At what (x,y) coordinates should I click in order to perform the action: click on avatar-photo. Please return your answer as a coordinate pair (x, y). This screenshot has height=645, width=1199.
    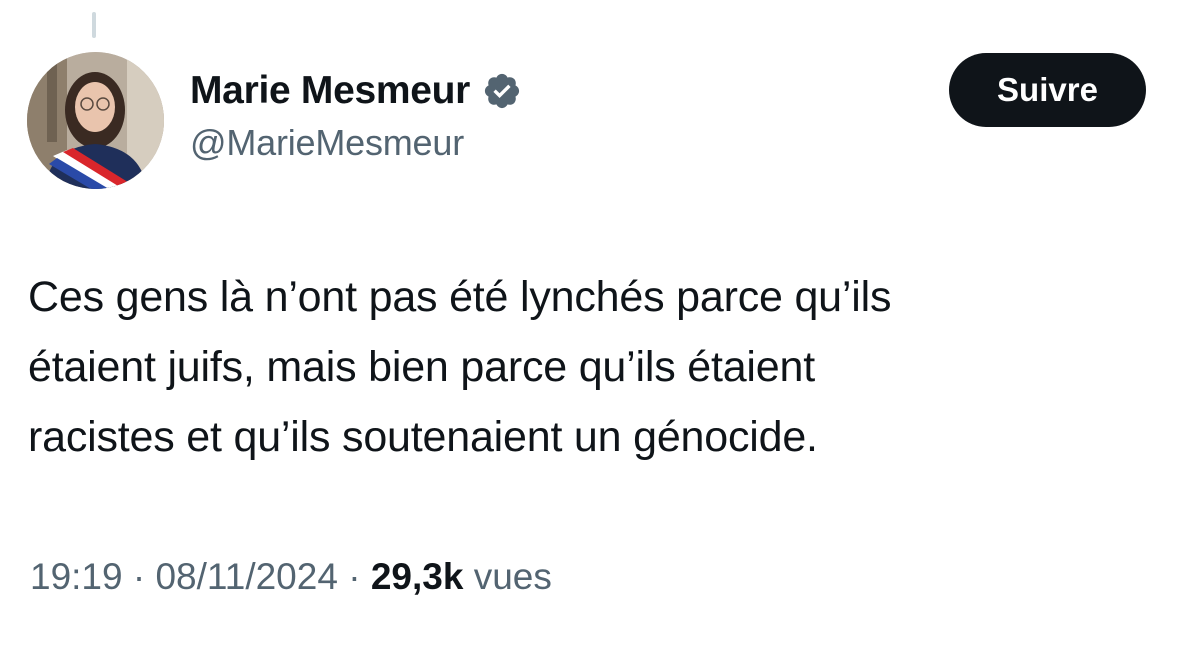
    Looking at the image, I should click on (95, 120).